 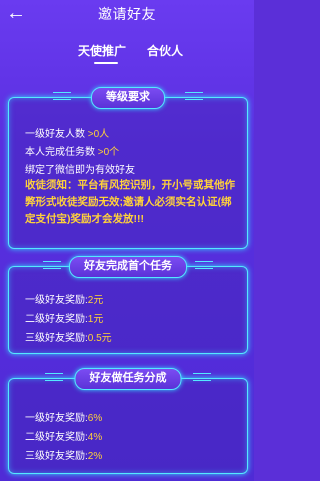 I want to click on share-header: 好友做任务分成, so click(x=128, y=379).